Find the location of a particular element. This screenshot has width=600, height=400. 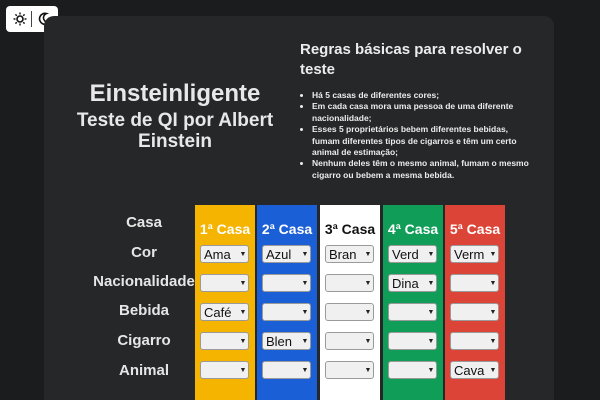

select-value: Verm is located at coordinates (469, 254).